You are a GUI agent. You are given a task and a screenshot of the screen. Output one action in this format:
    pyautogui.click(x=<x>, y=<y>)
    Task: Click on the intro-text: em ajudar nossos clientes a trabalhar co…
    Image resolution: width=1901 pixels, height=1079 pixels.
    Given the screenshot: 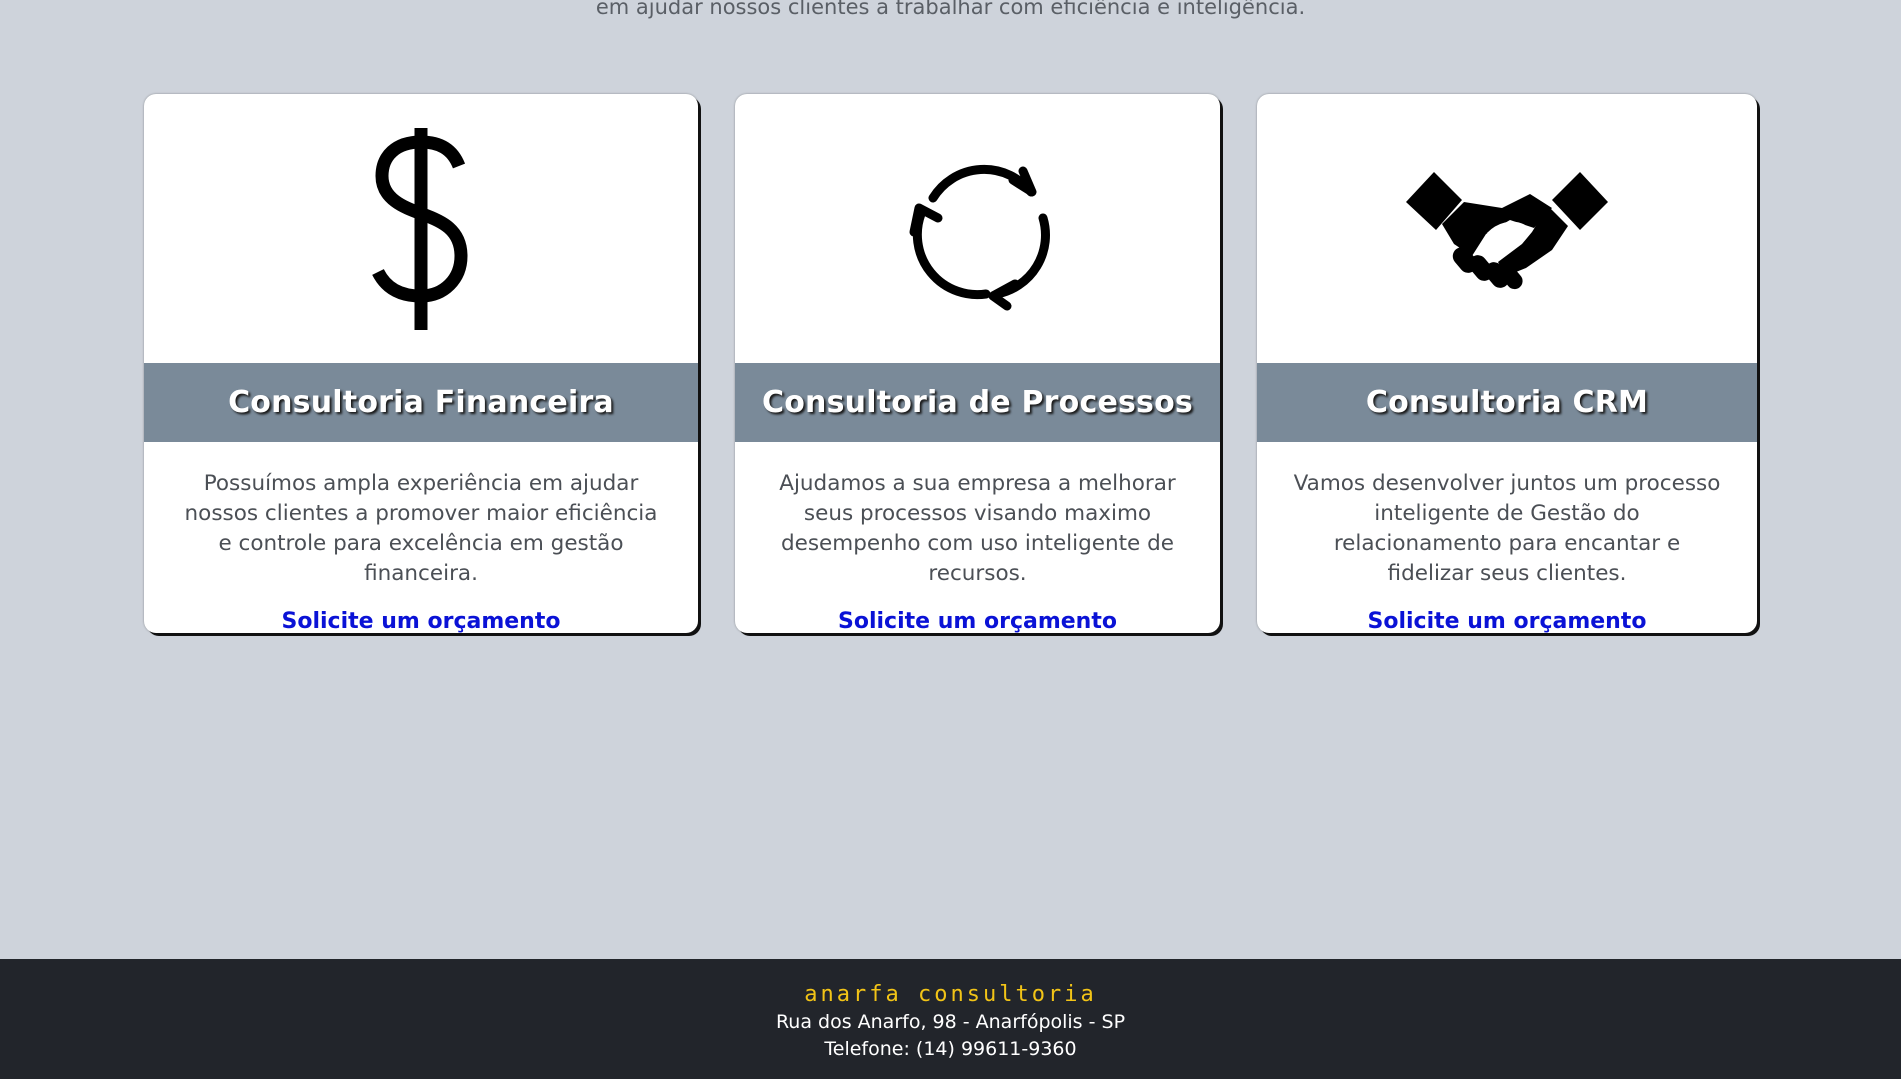 What is the action you would take?
    pyautogui.click(x=950, y=9)
    